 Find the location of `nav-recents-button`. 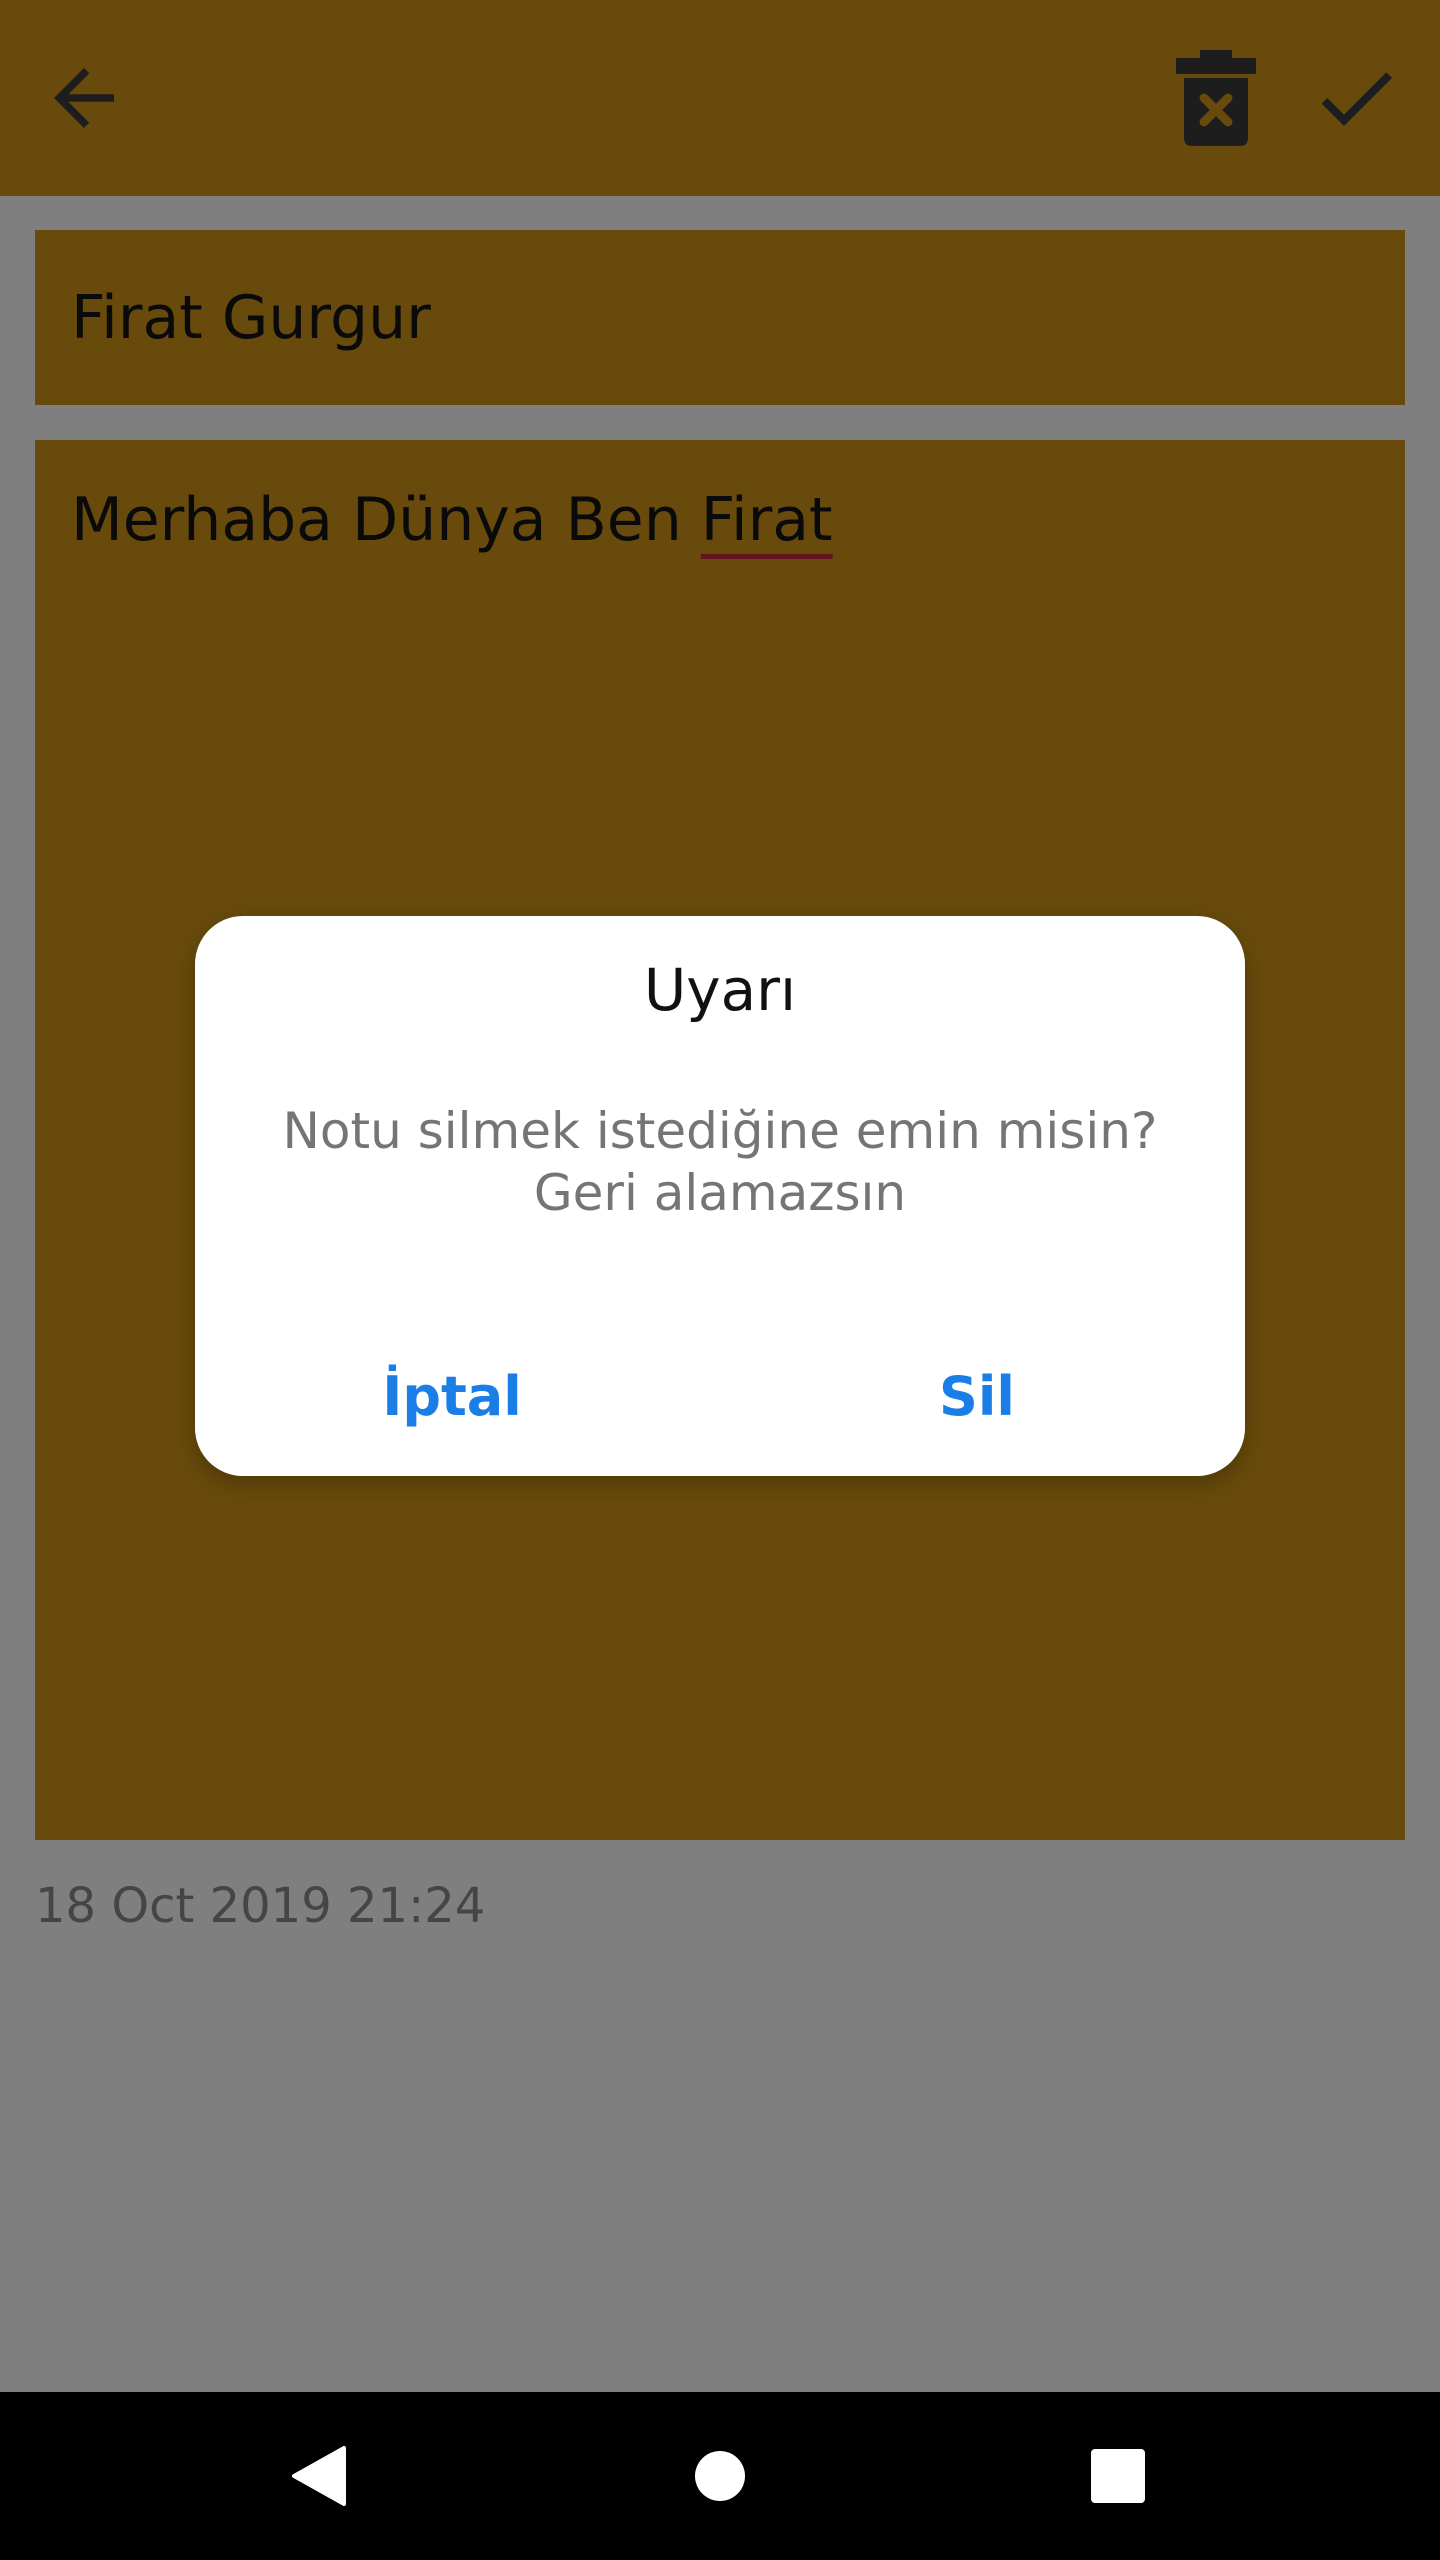

nav-recents-button is located at coordinates (1118, 2476).